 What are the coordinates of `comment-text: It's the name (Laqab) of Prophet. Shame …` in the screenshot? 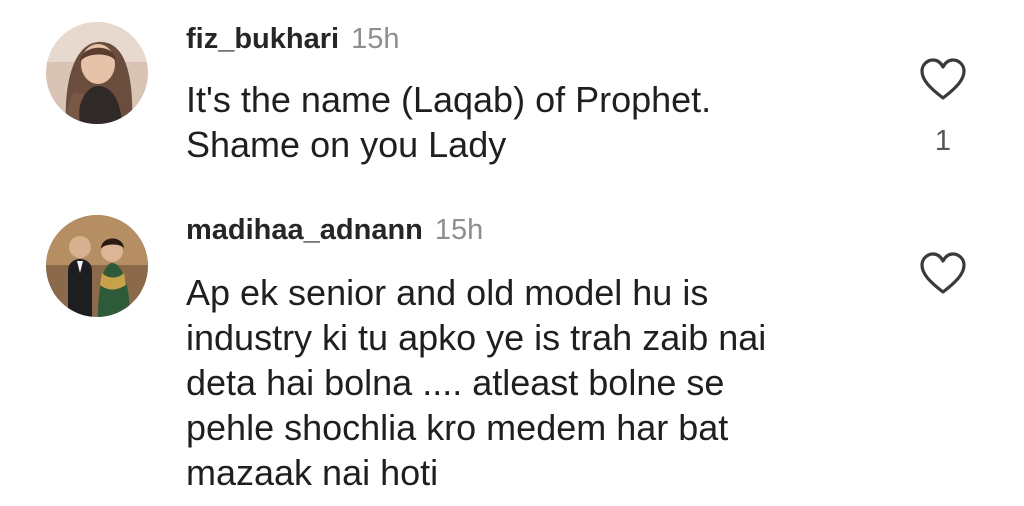 It's located at (536, 122).